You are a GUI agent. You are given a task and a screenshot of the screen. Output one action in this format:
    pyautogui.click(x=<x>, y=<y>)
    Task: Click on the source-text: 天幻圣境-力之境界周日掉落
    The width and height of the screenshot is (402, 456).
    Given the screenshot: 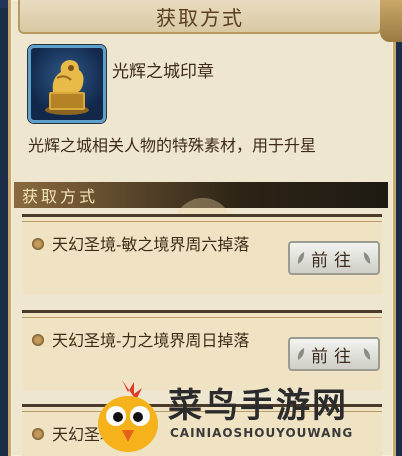 What is the action you would take?
    pyautogui.click(x=151, y=340)
    